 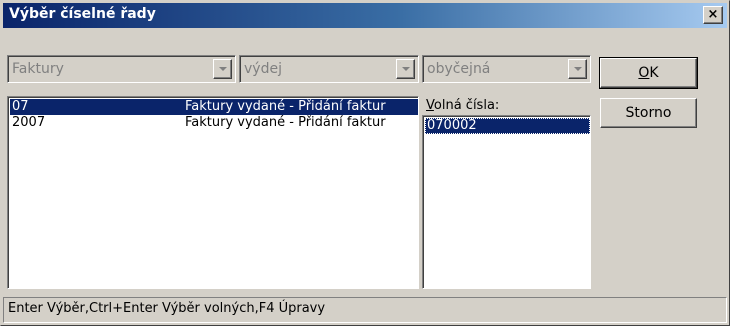 I want to click on direction-select: výdej, so click(x=329, y=69).